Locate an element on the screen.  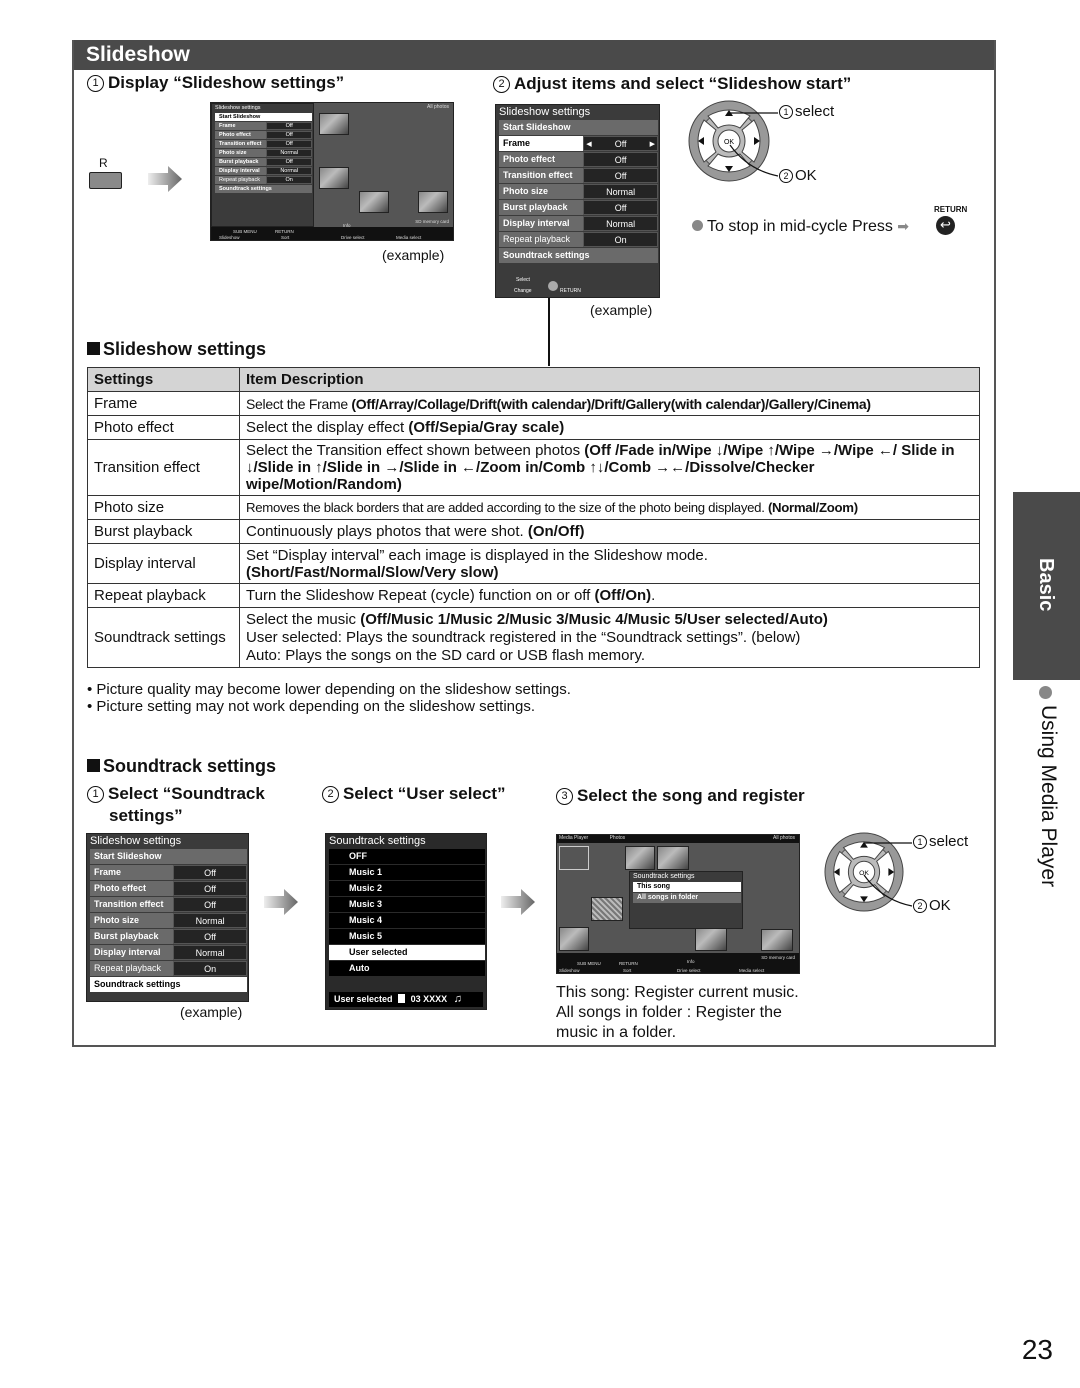
footer-select: Select is located at coordinates (523, 280).